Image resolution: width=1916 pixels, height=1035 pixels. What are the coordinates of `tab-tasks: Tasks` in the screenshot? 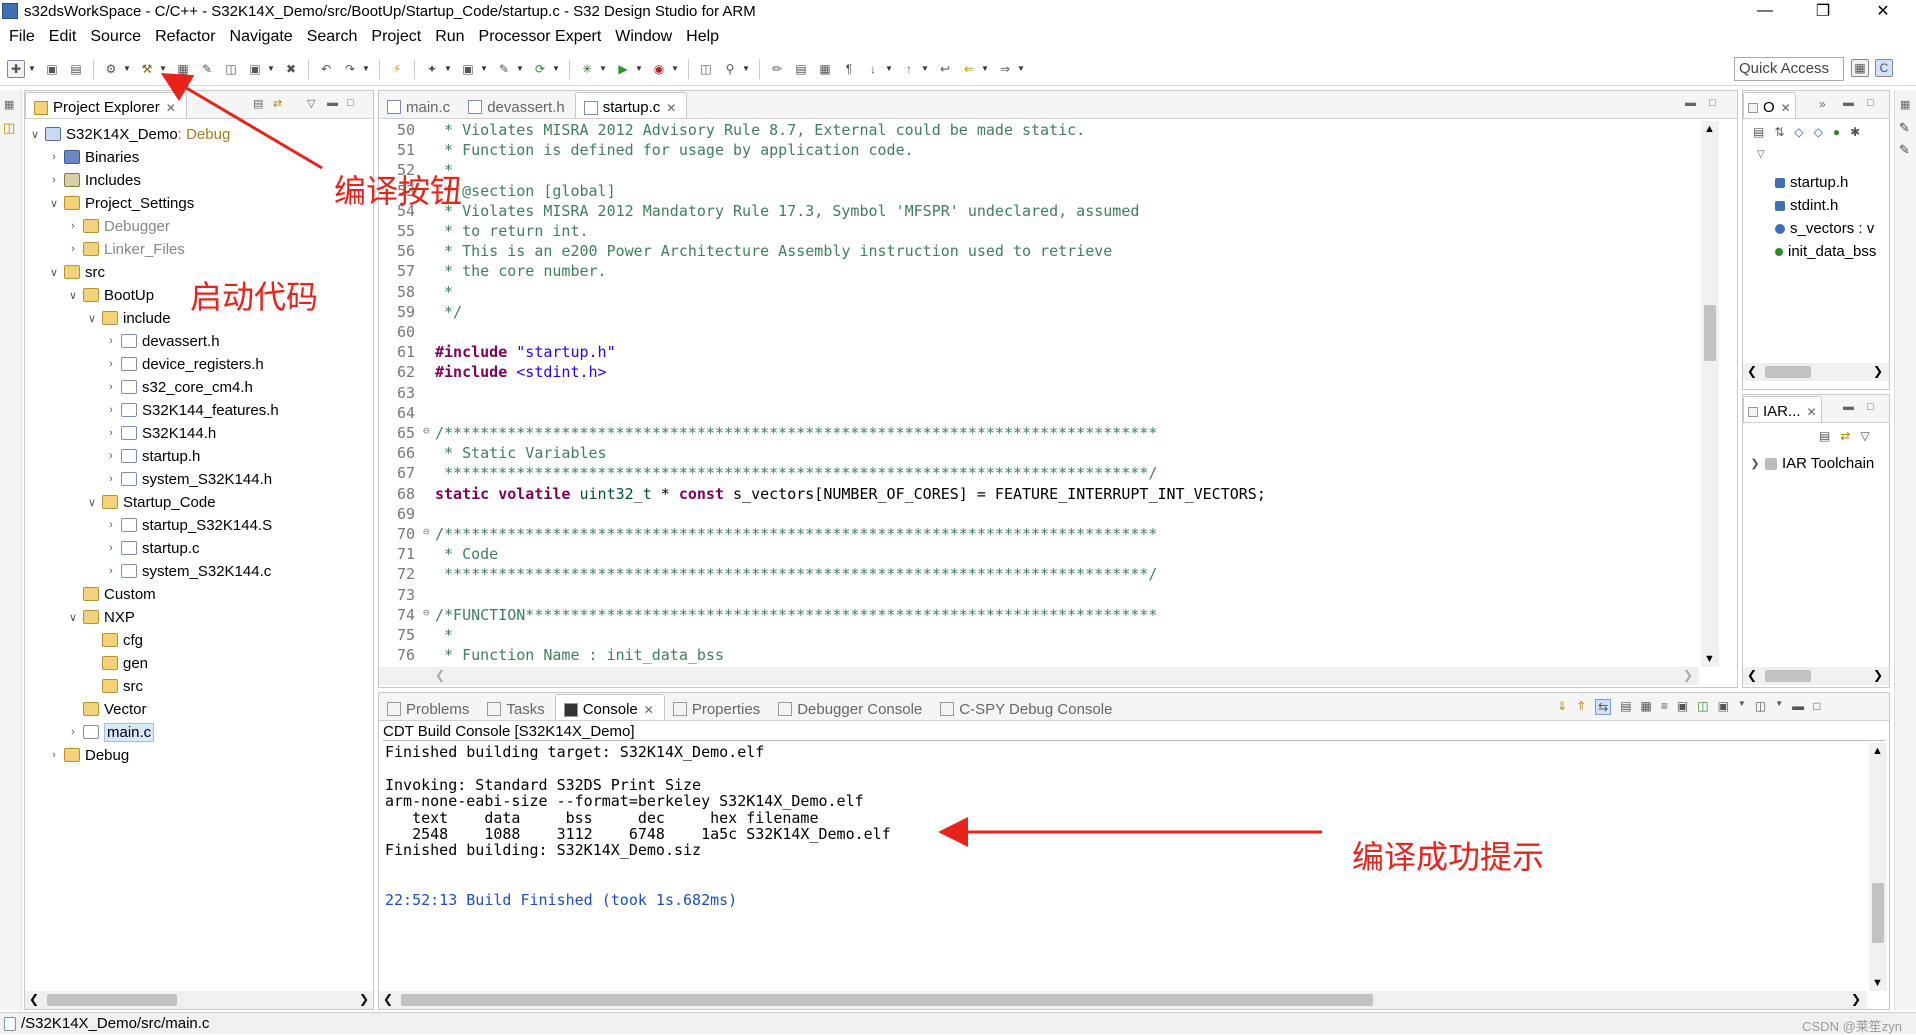 It's located at (516, 707).